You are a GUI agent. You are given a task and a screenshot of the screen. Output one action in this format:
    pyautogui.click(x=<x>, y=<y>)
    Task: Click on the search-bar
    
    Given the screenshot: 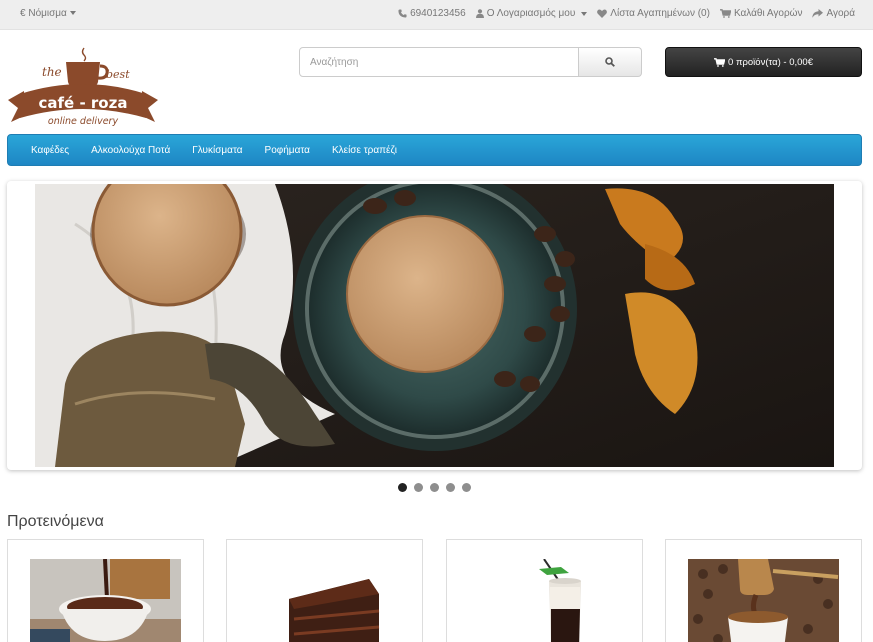 What is the action you would take?
    pyautogui.click(x=470, y=62)
    